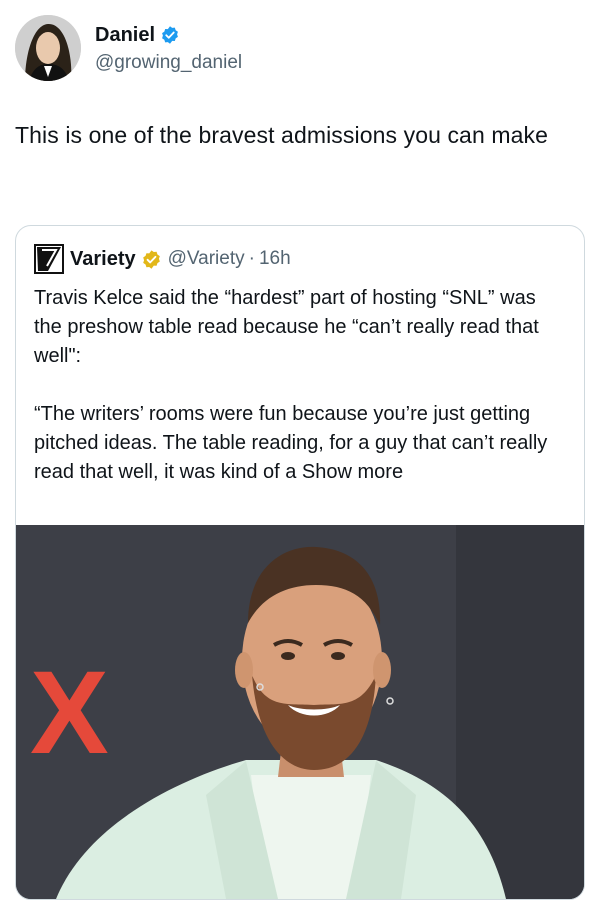 Image resolution: width=599 pixels, height=914 pixels. Describe the element at coordinates (170, 35) in the screenshot. I see `verified-badge-icon` at that location.